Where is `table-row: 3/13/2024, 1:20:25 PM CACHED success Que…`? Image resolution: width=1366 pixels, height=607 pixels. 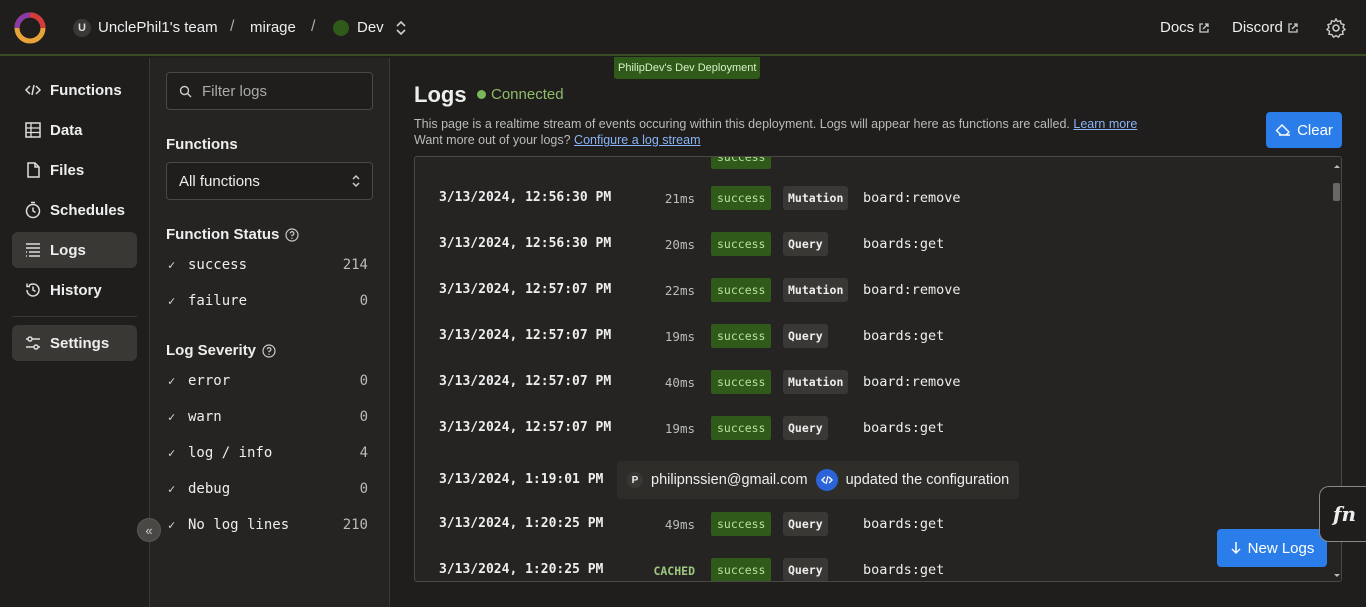 table-row: 3/13/2024, 1:20:25 PM CACHED success Que… is located at coordinates (871, 564).